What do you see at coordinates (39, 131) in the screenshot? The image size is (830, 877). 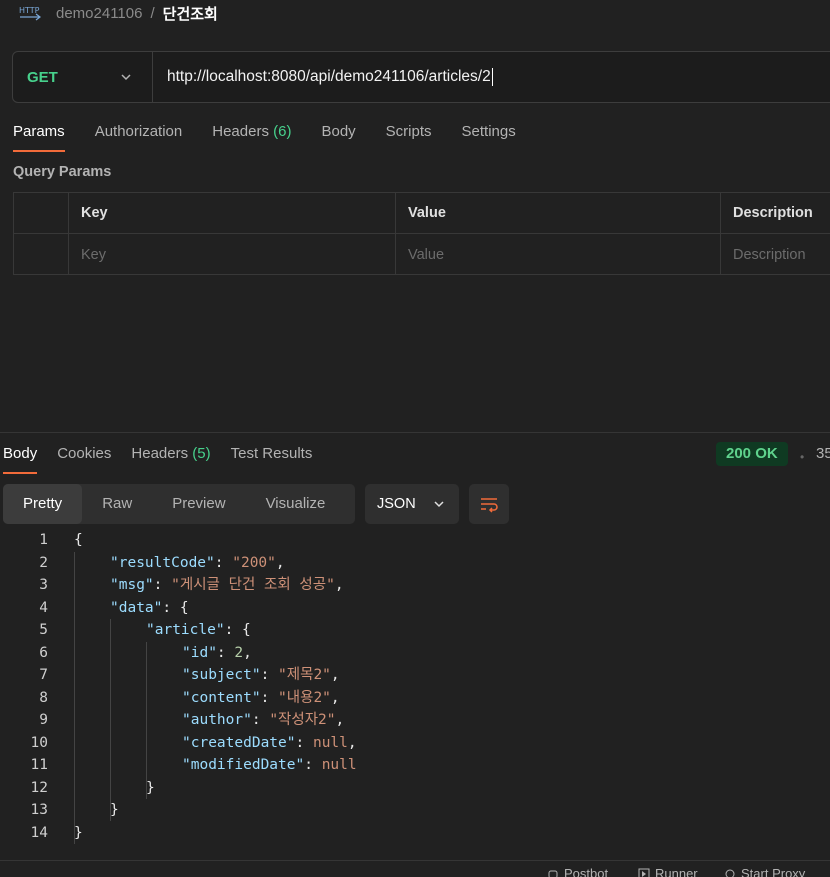 I see `tab-label: Params` at bounding box center [39, 131].